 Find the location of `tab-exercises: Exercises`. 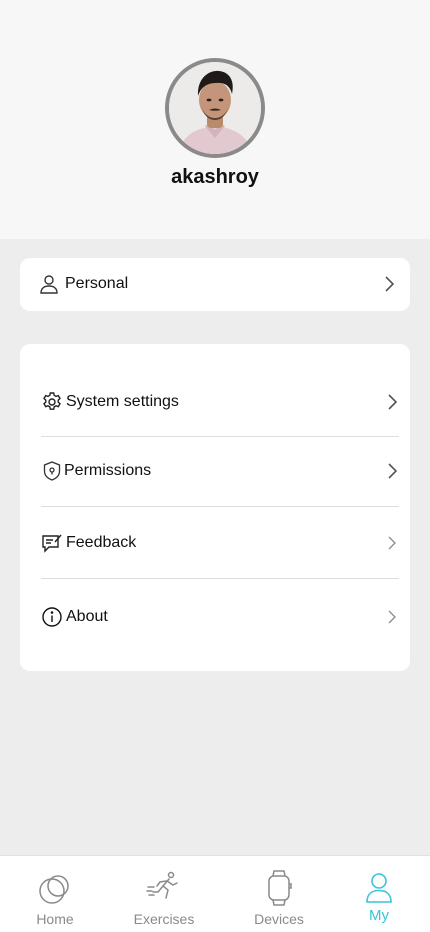

tab-exercises: Exercises is located at coordinates (164, 894).